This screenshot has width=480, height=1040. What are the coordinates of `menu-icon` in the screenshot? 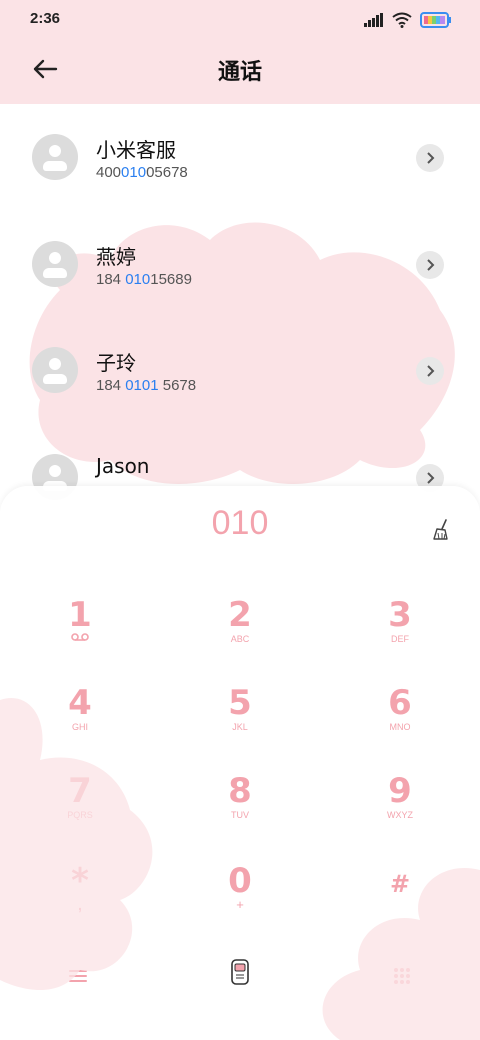 It's located at (78, 976).